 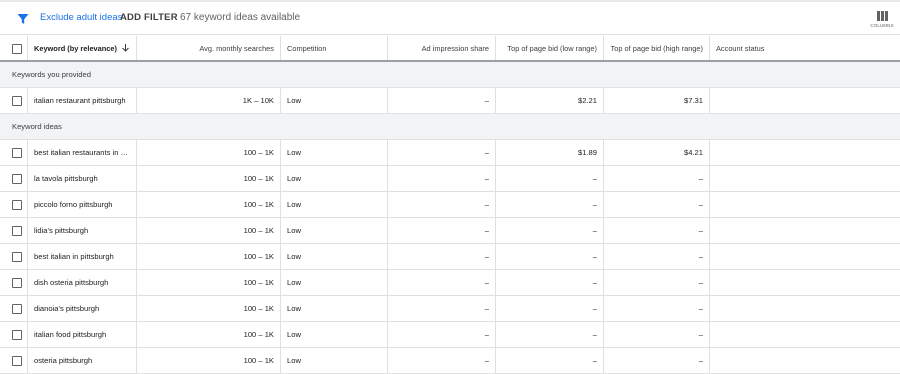 What do you see at coordinates (17, 49) in the screenshot?
I see `select-all-checkbox` at bounding box center [17, 49].